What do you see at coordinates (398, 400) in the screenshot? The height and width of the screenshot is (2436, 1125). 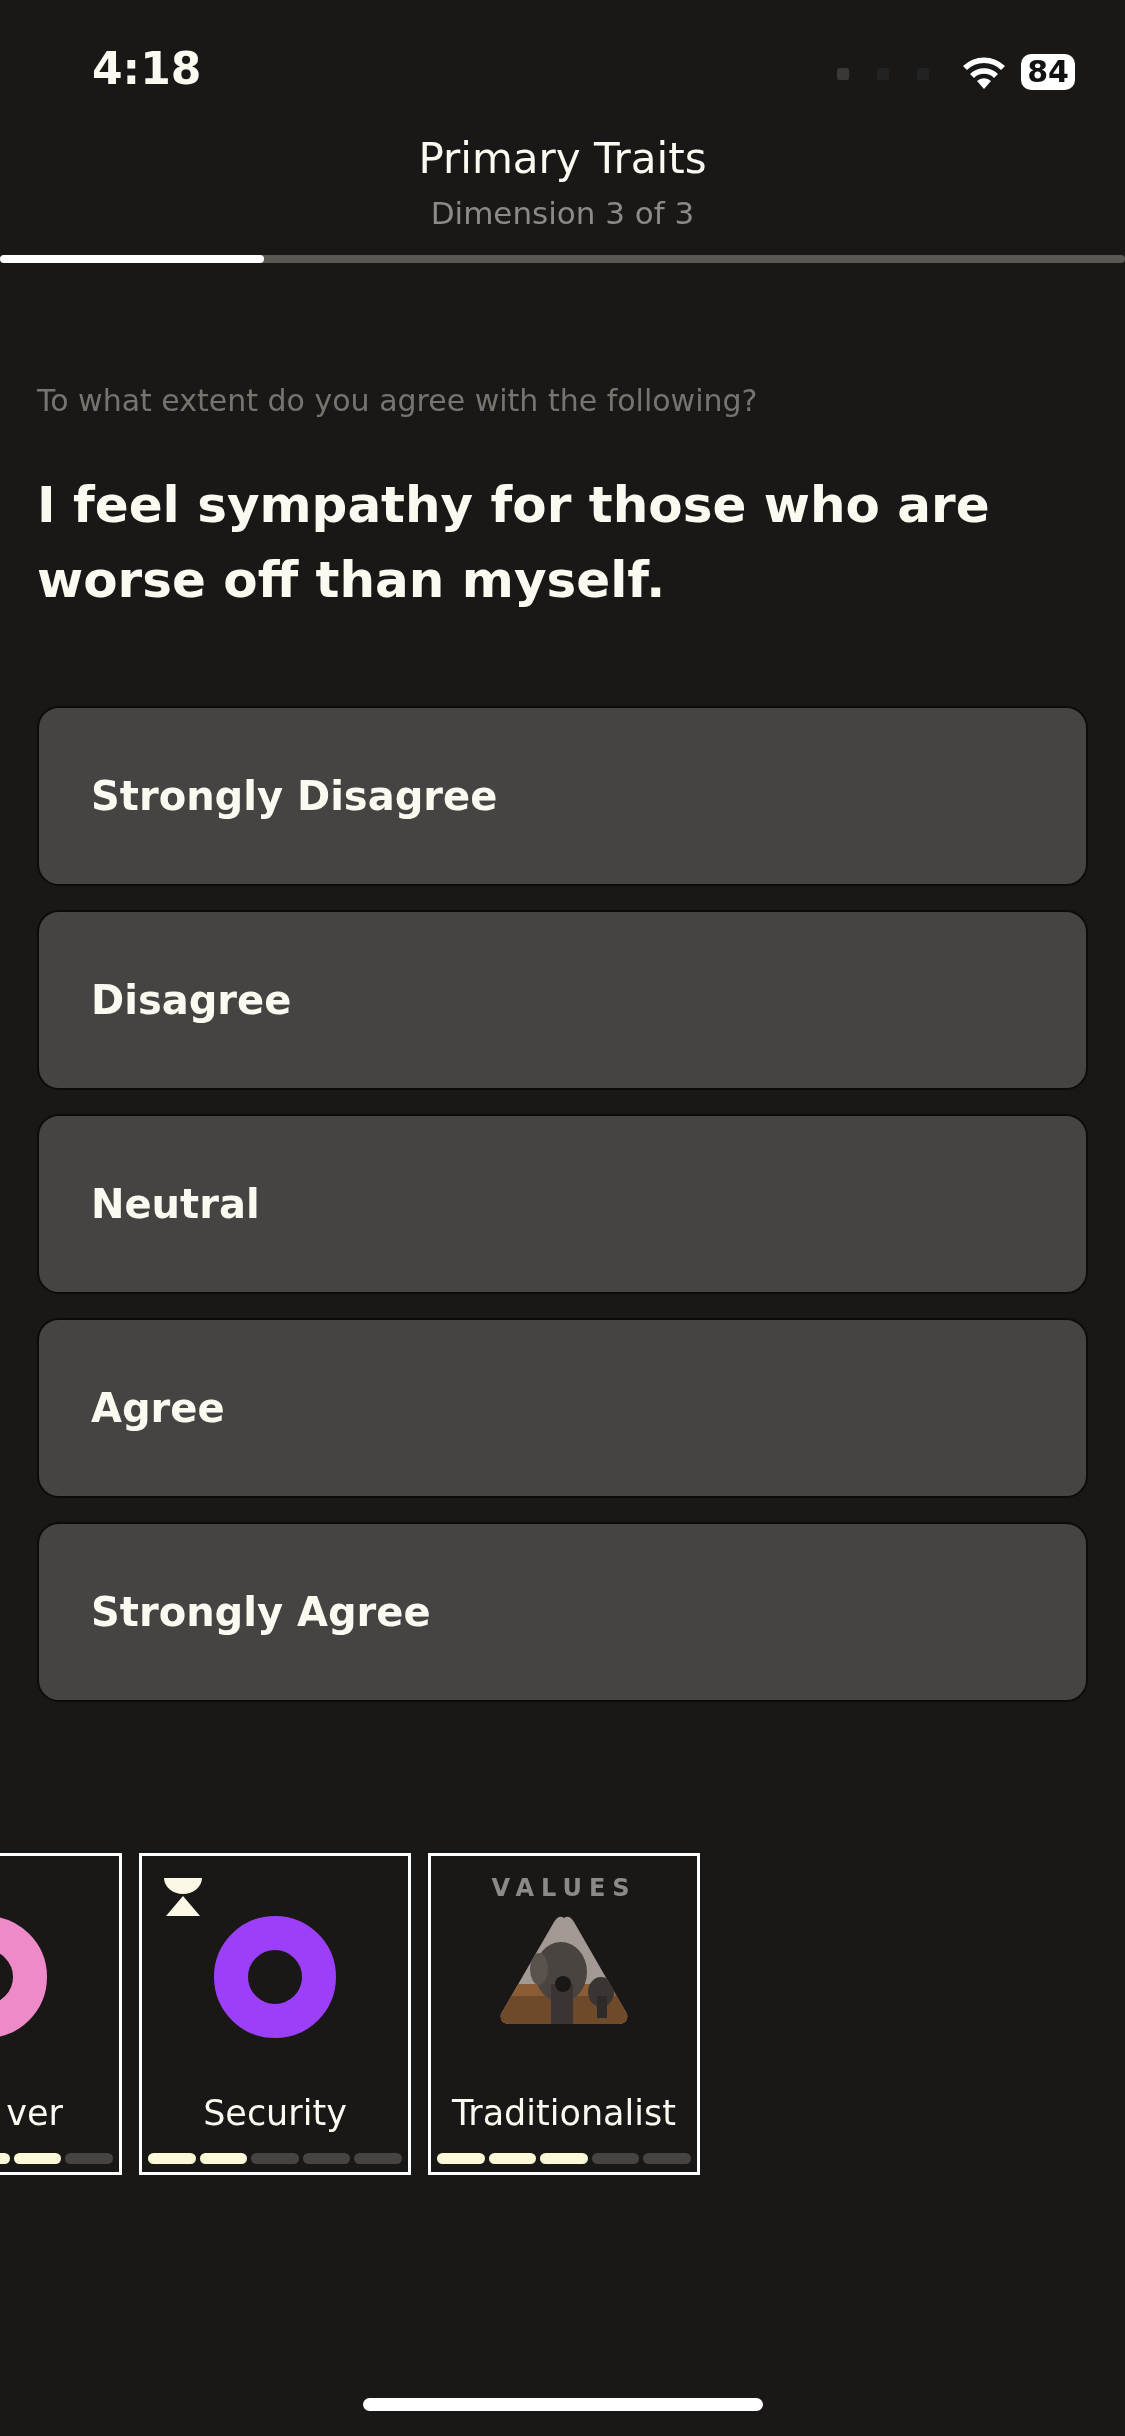 I see `question-prompt: To what extent do you agree with the following?` at bounding box center [398, 400].